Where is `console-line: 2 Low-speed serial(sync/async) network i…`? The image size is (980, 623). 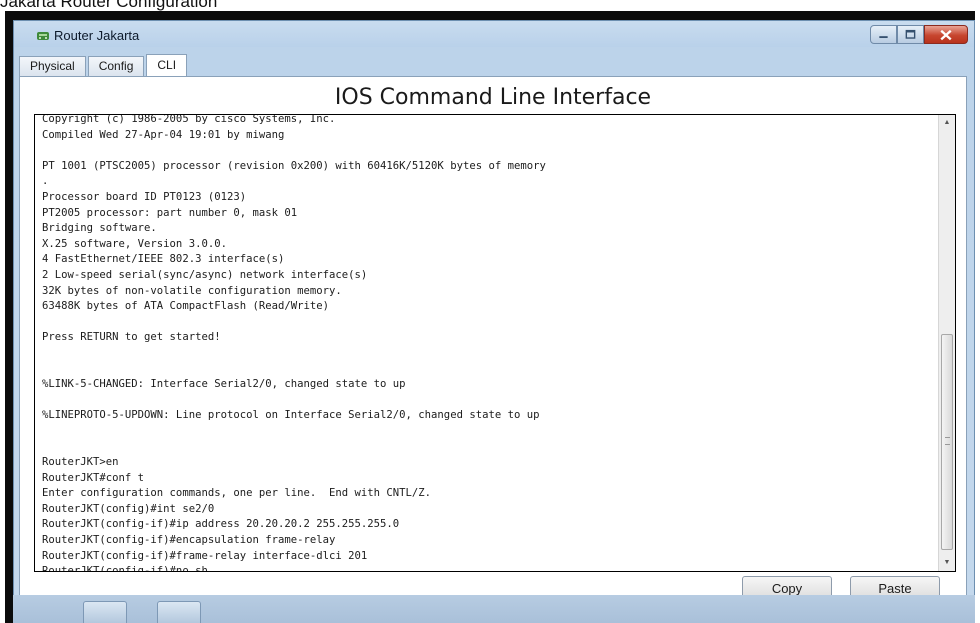 console-line: 2 Low-speed serial(sync/async) network i… is located at coordinates (205, 274).